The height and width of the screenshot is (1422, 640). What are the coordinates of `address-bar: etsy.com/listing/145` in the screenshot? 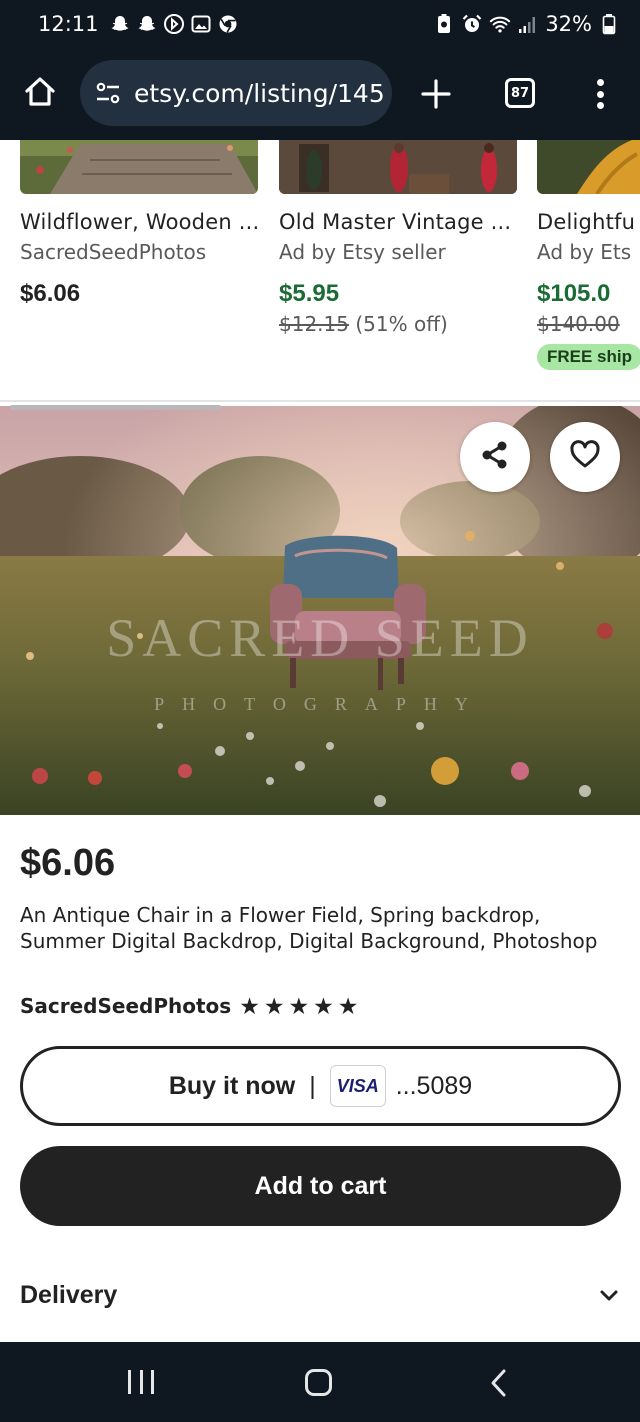 It's located at (236, 93).